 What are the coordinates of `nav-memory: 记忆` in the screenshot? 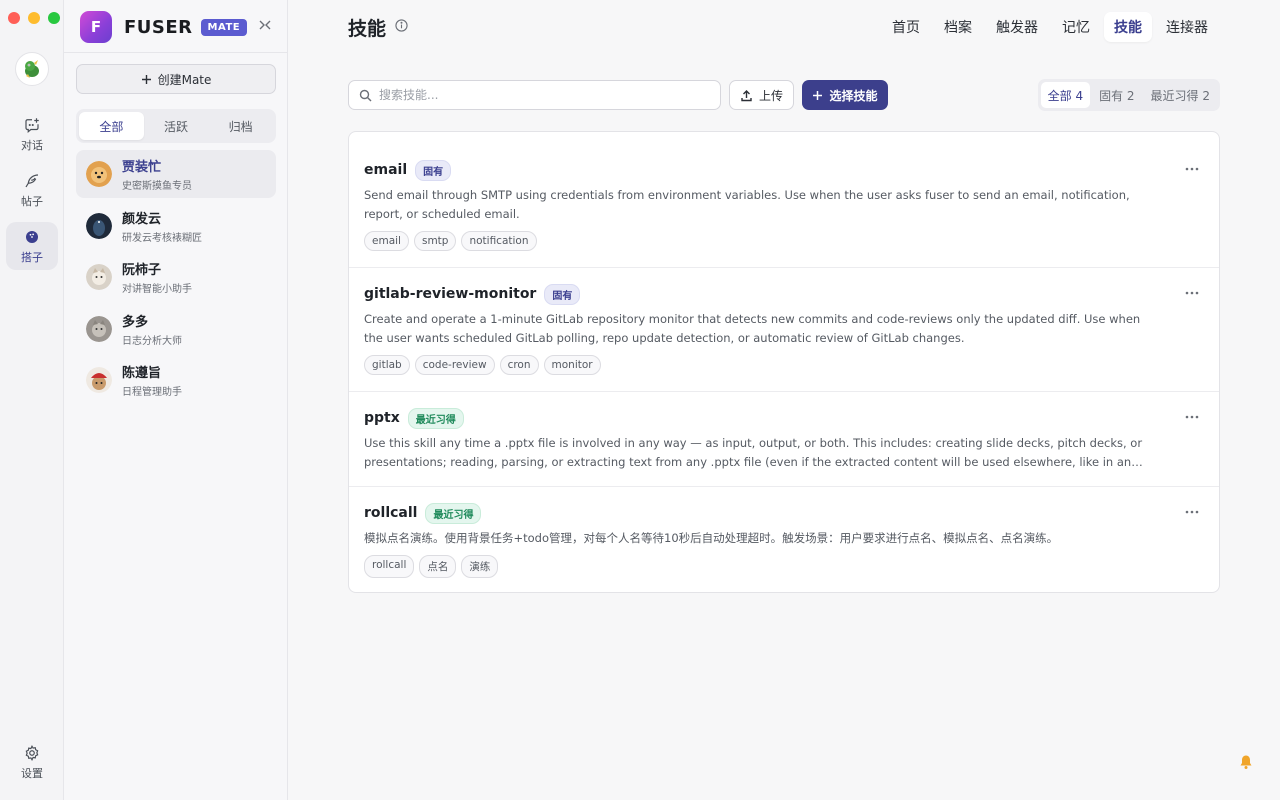 It's located at (1076, 27).